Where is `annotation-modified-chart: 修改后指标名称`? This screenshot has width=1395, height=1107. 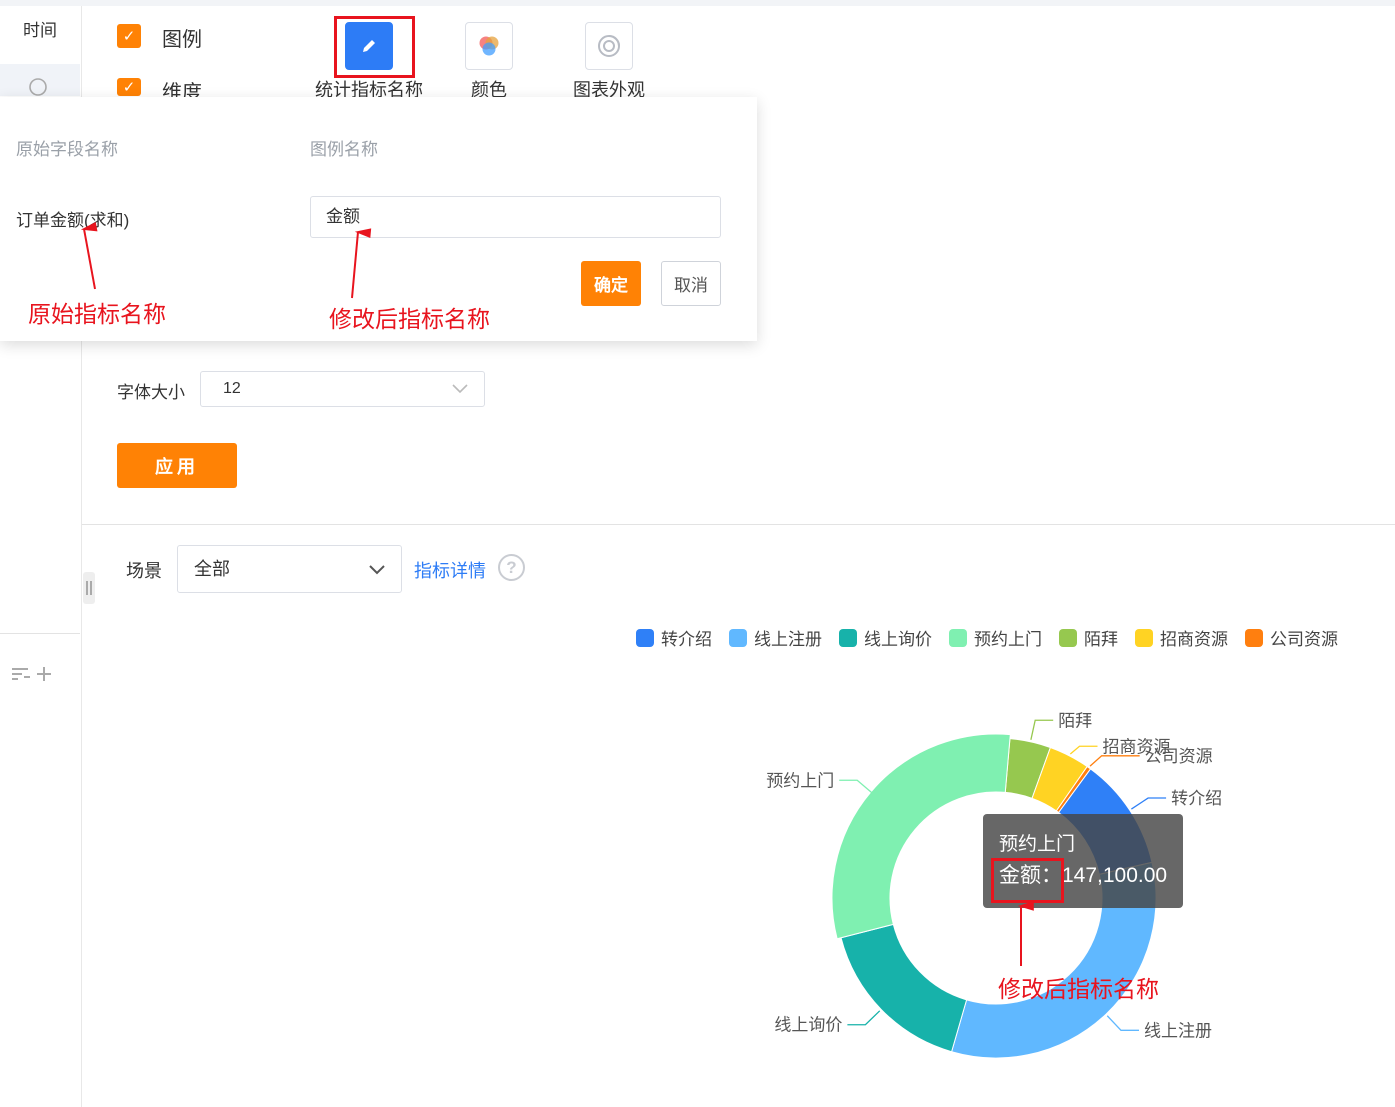 annotation-modified-chart: 修改后指标名称 is located at coordinates (1078, 989).